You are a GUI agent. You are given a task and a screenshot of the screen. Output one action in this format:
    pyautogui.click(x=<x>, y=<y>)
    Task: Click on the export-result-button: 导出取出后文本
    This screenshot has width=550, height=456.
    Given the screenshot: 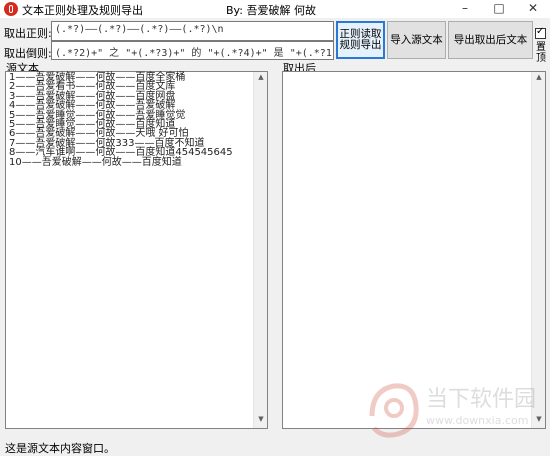 What is the action you would take?
    pyautogui.click(x=490, y=40)
    